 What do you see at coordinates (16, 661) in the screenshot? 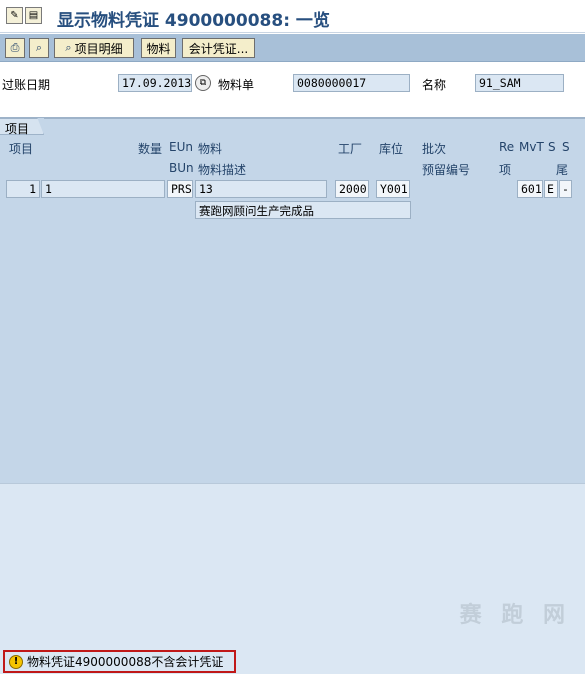
I see `warning-icon: !` at bounding box center [16, 661].